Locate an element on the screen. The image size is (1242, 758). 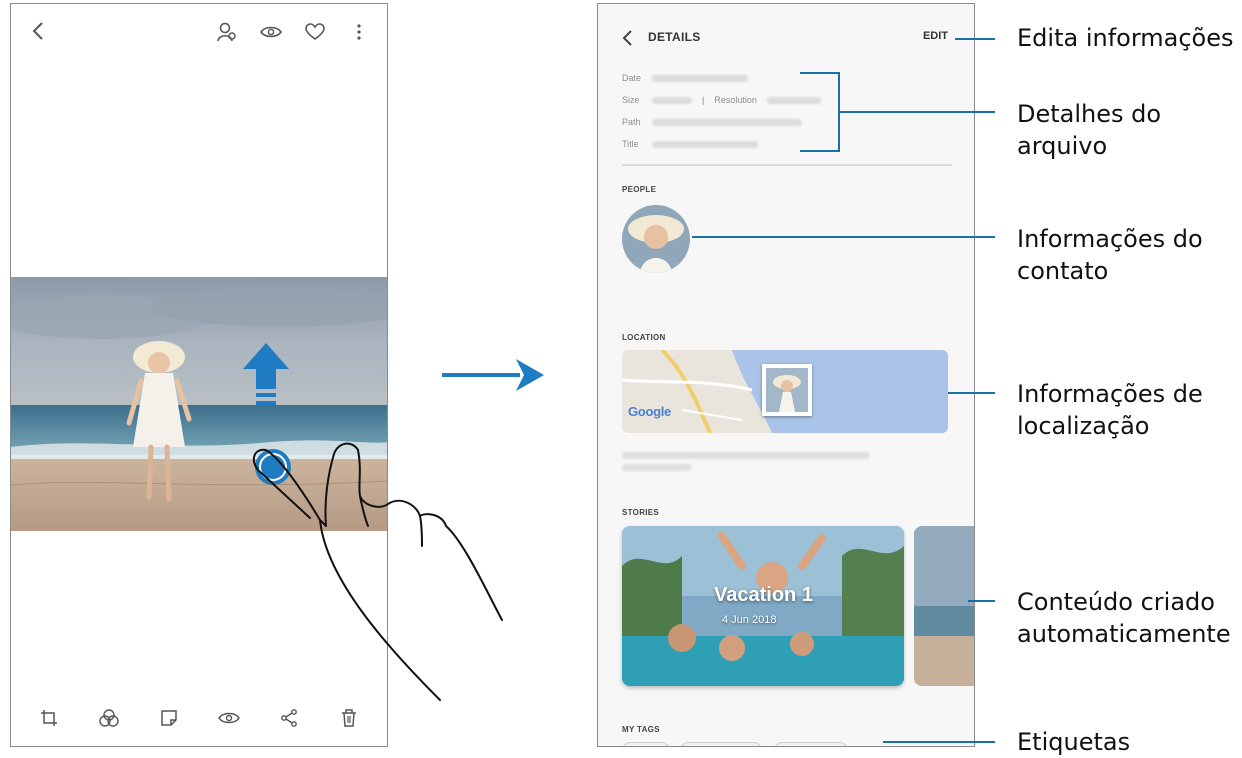
meta-row-size: Size | Resolution is located at coordinates (787, 100).